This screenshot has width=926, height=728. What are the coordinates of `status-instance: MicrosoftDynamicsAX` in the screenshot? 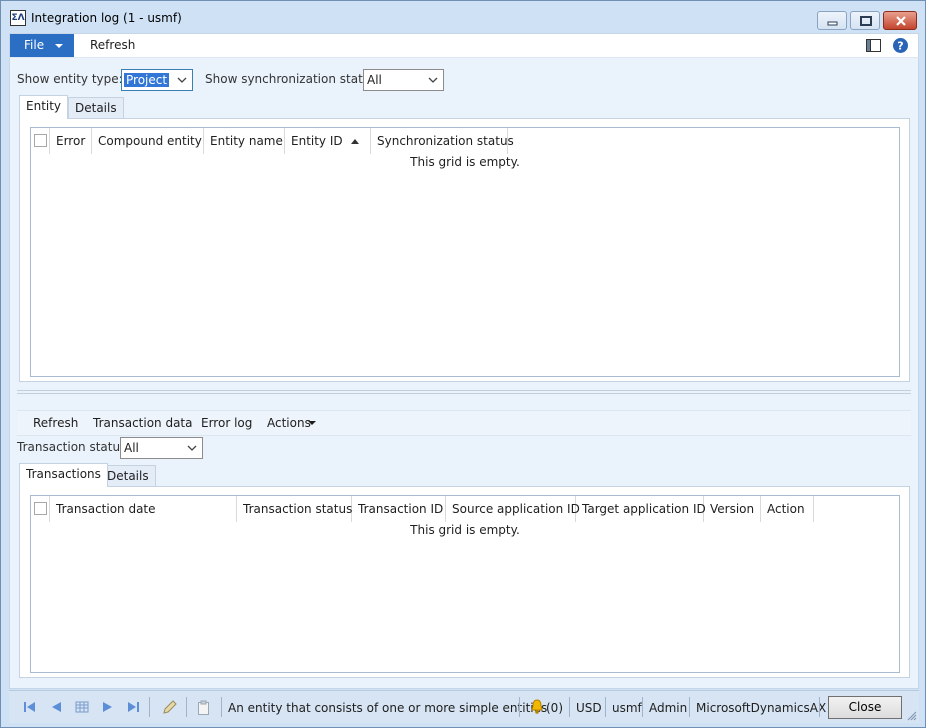 It's located at (761, 708).